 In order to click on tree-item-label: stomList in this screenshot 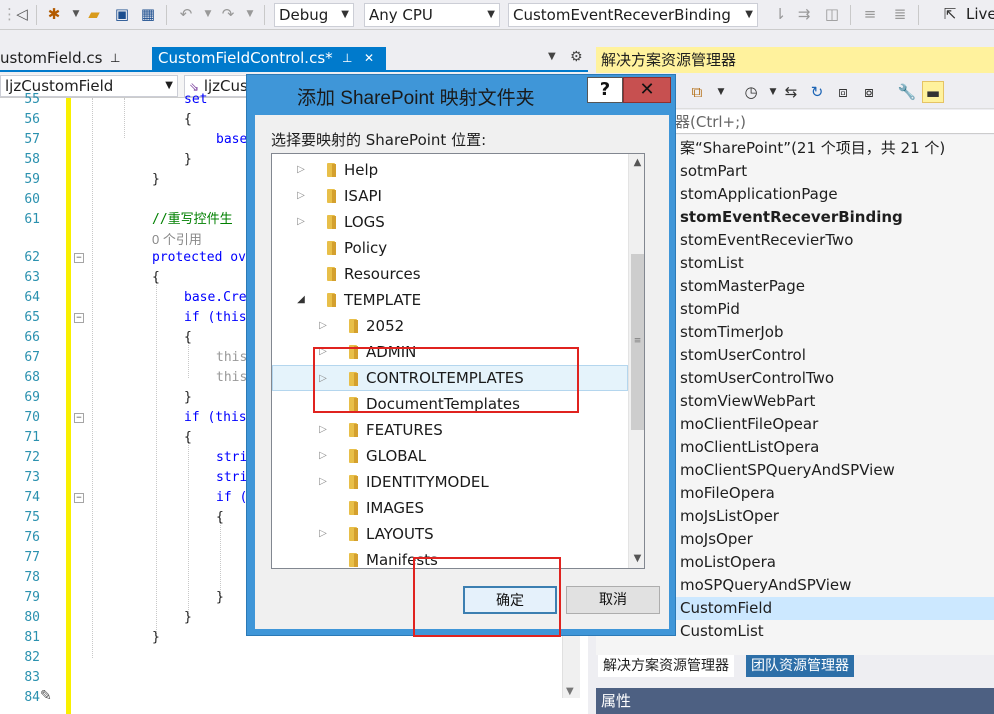, I will do `click(712, 263)`.